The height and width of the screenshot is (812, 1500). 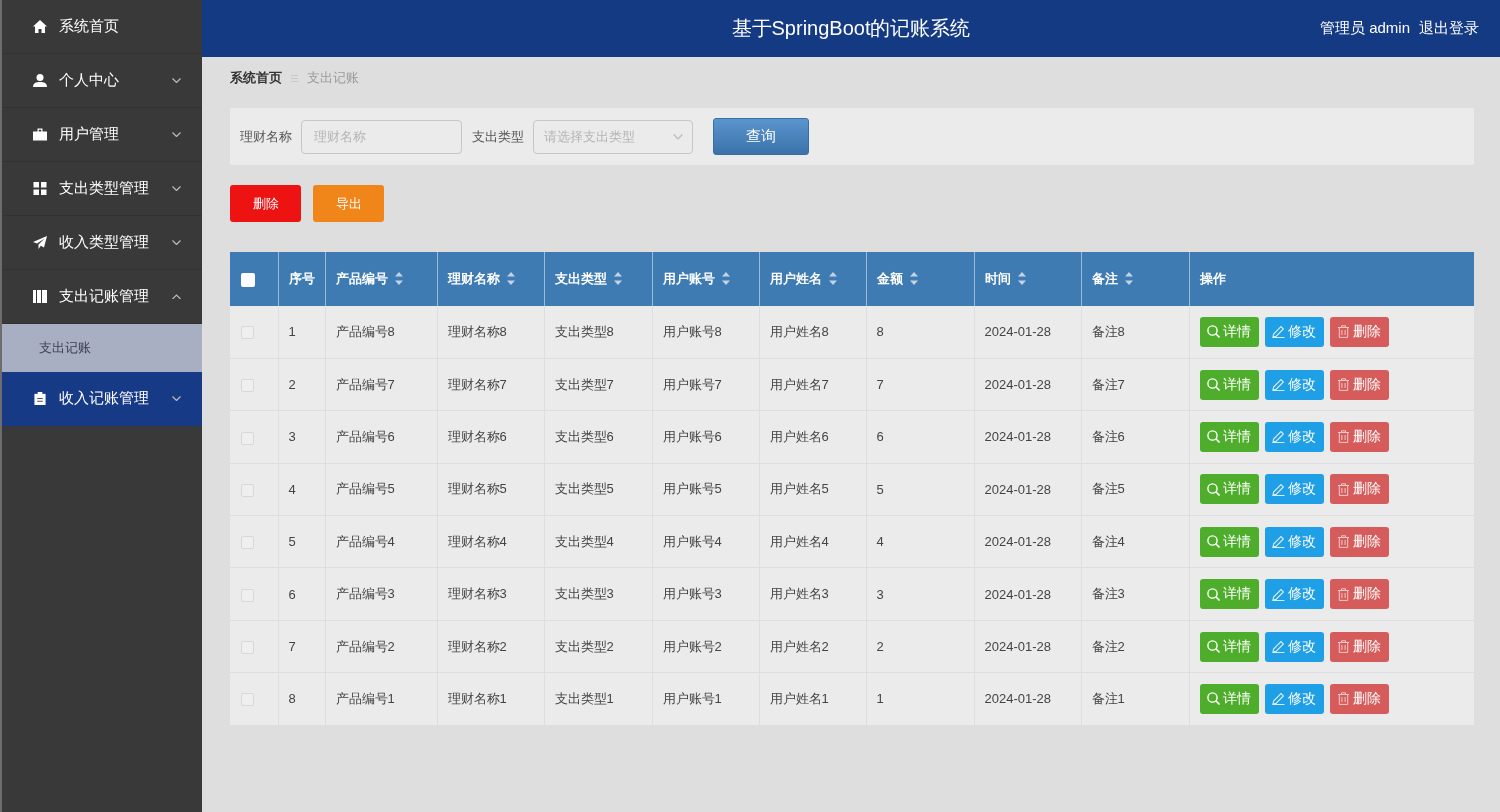 I want to click on table-cell: 用户账号5, so click(x=705, y=489).